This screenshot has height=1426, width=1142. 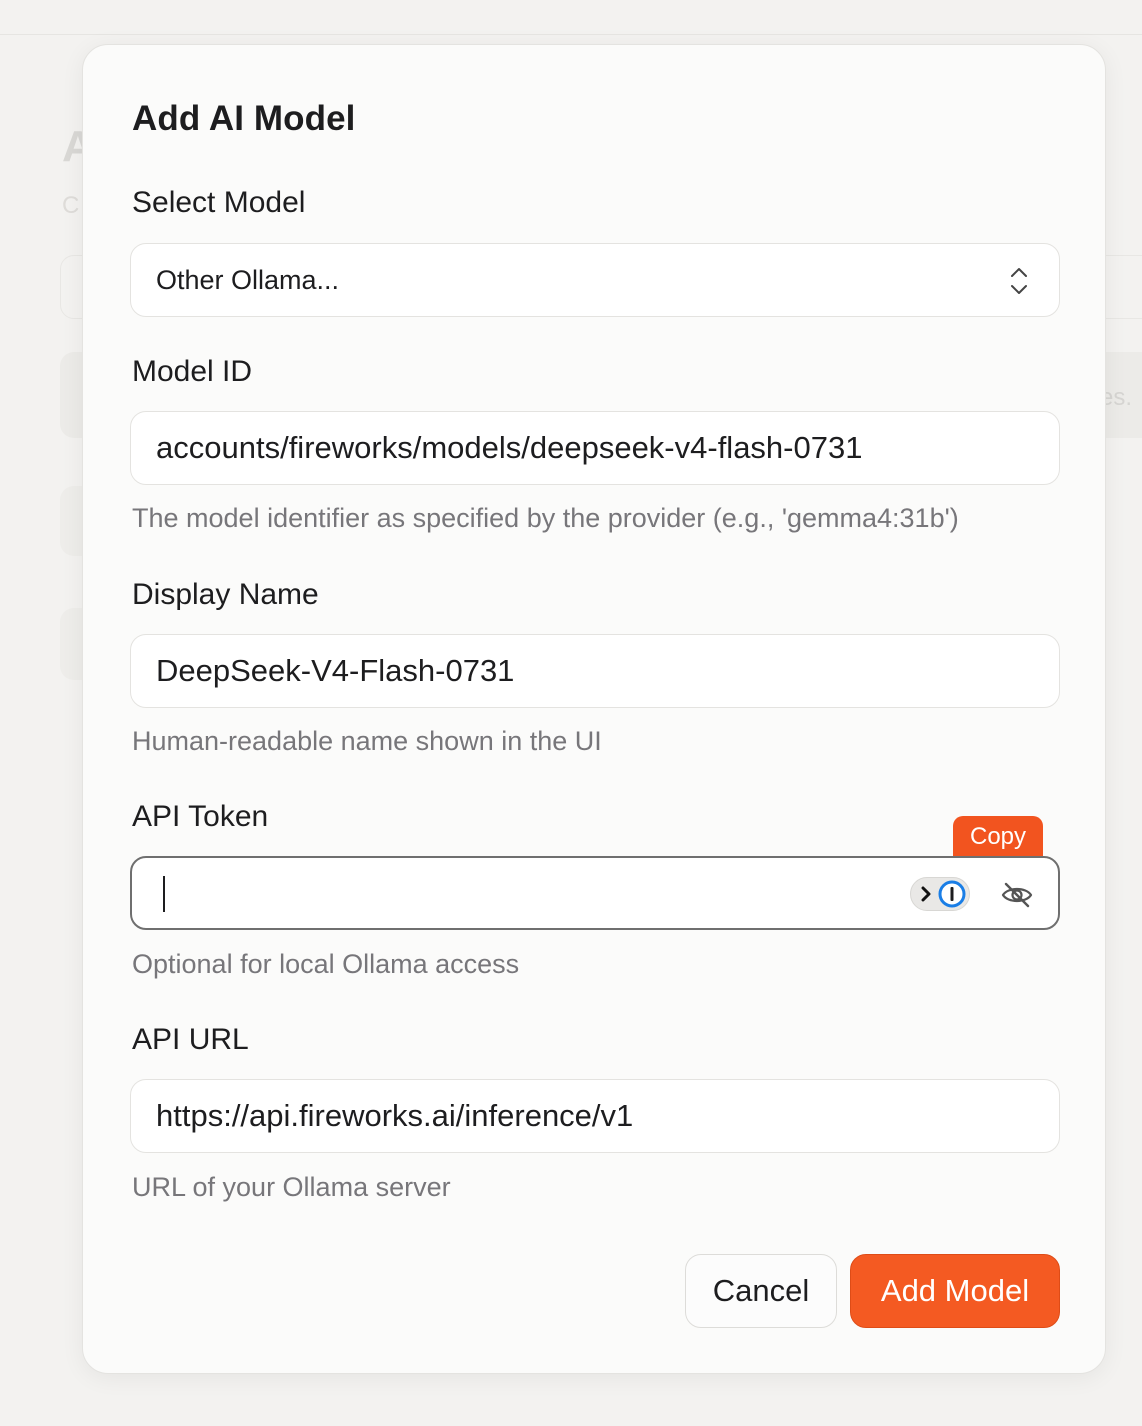 I want to click on add-model-button: Add Model, so click(x=955, y=1291).